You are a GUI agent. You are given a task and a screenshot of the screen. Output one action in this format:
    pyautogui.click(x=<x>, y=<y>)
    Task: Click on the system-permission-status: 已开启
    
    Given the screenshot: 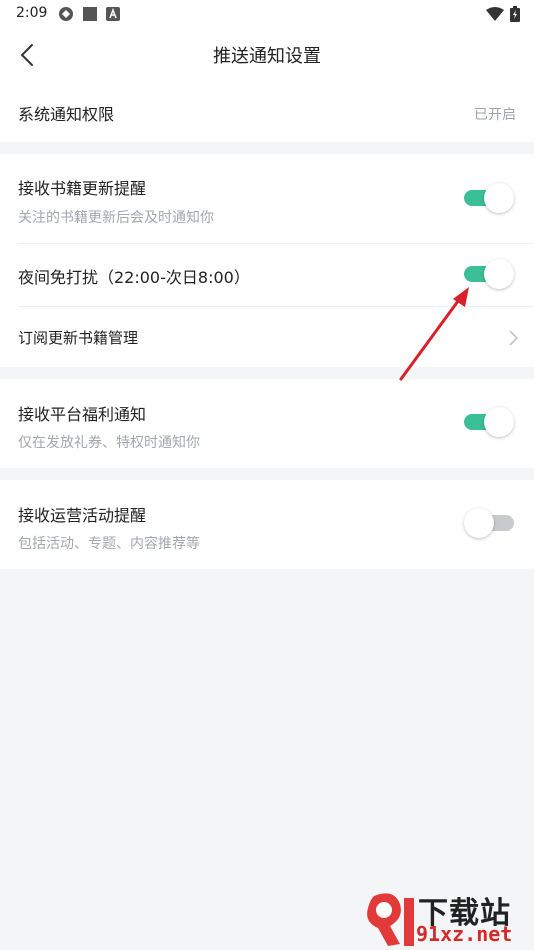 What is the action you would take?
    pyautogui.click(x=495, y=115)
    